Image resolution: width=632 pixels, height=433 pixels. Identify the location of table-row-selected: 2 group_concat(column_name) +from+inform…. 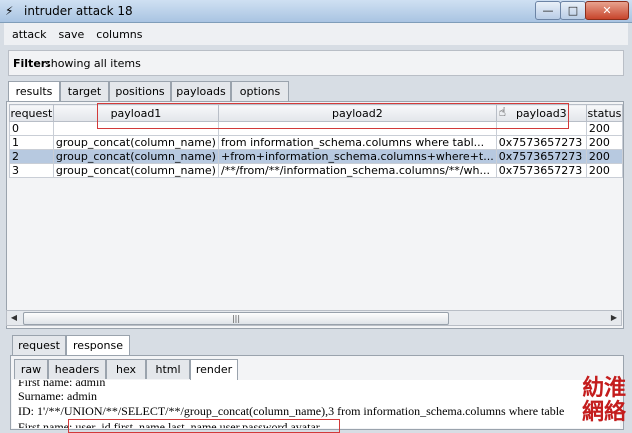
(316, 156).